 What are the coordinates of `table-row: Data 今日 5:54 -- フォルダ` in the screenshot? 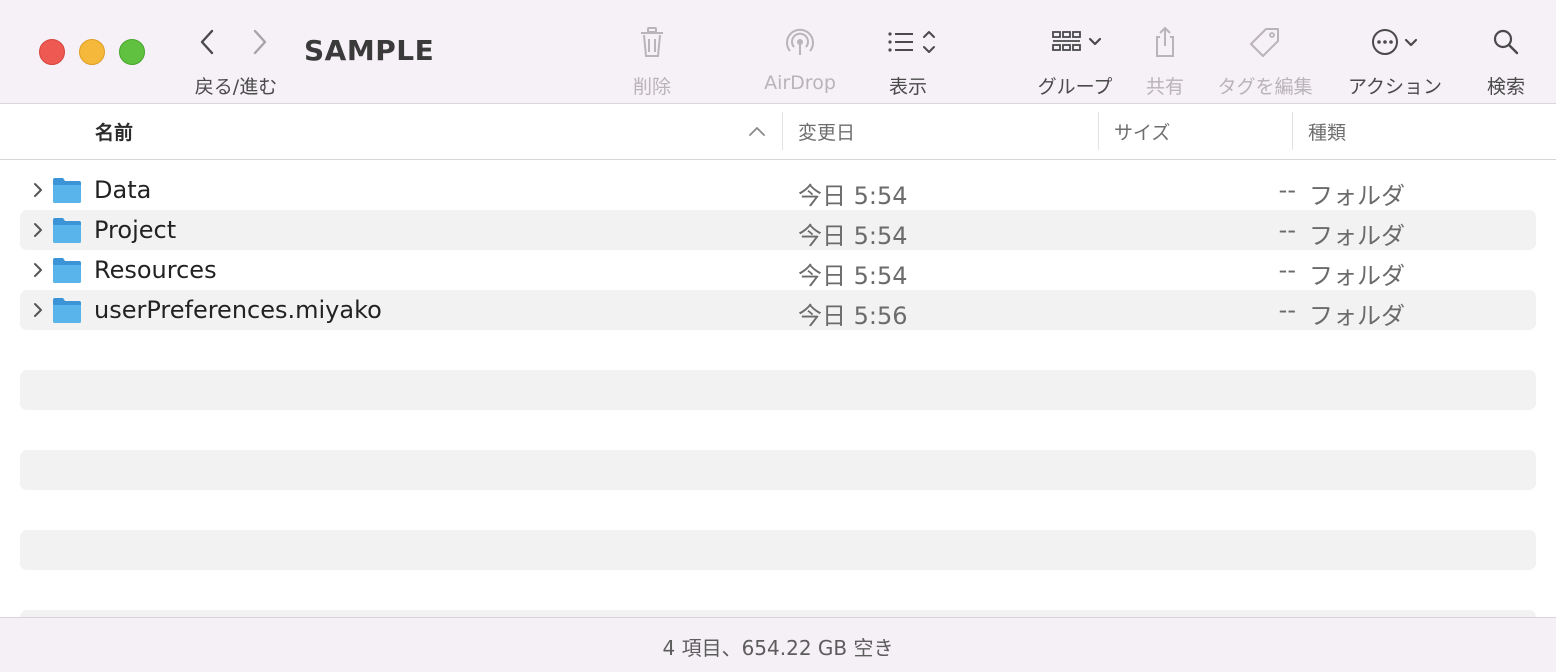 It's located at (778, 190).